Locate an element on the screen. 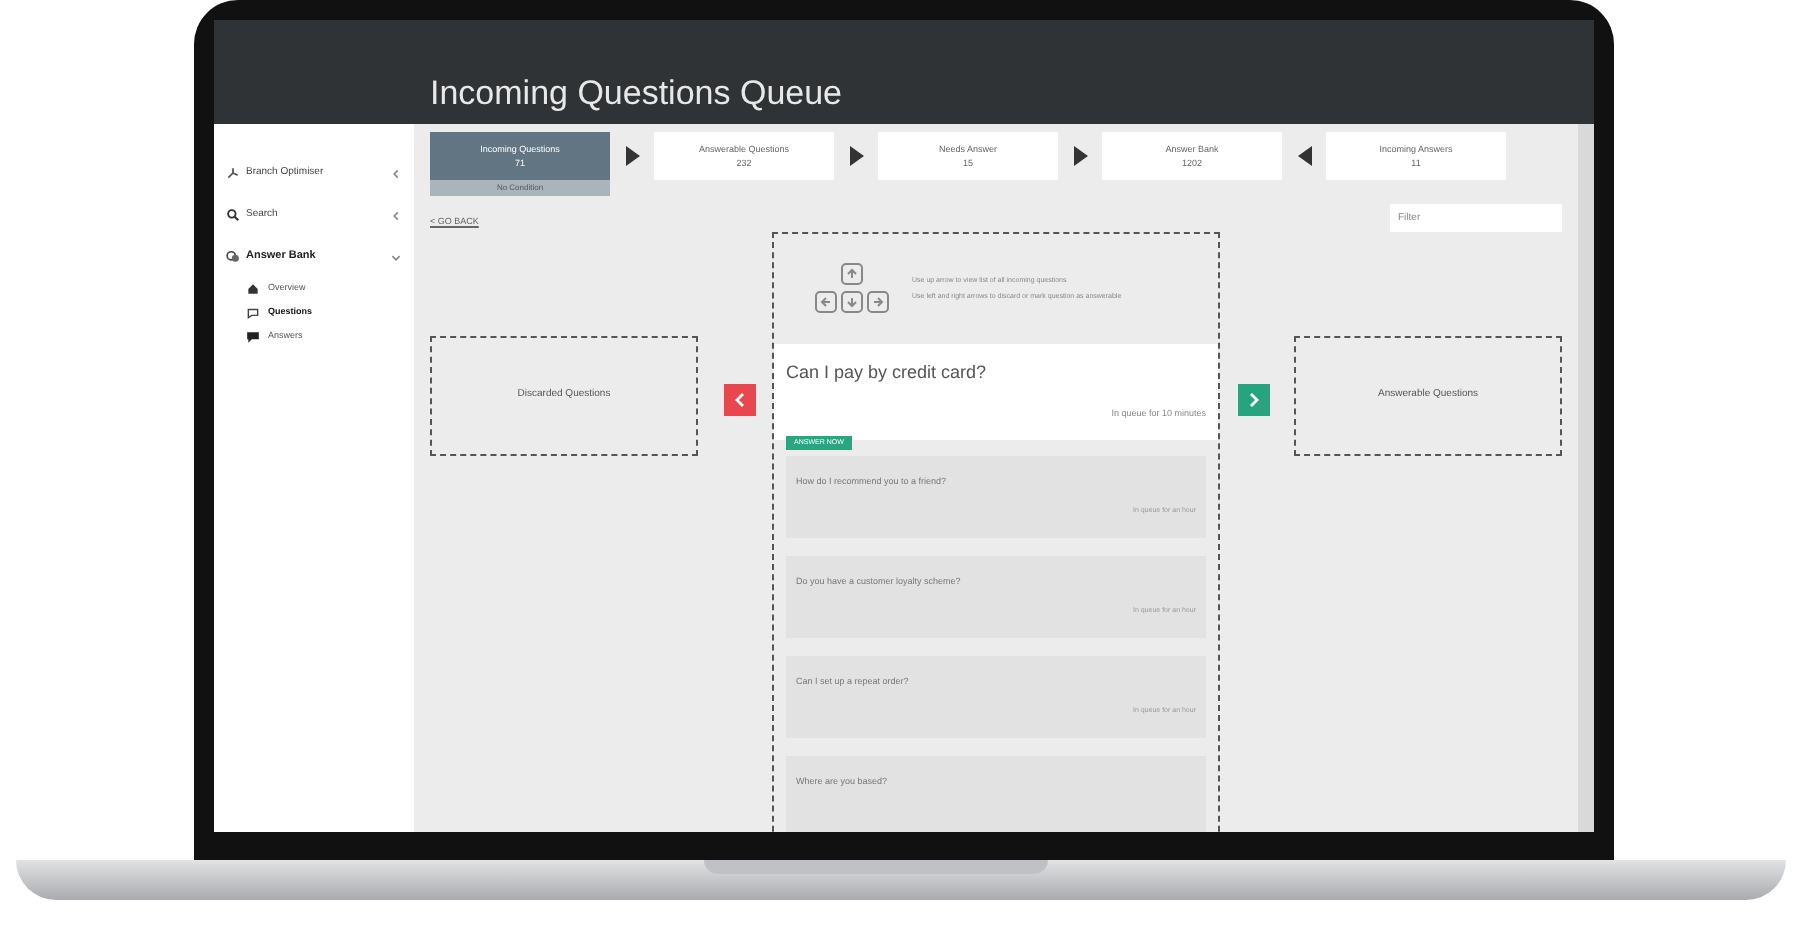  arrow-keys-icon is located at coordinates (852, 289).